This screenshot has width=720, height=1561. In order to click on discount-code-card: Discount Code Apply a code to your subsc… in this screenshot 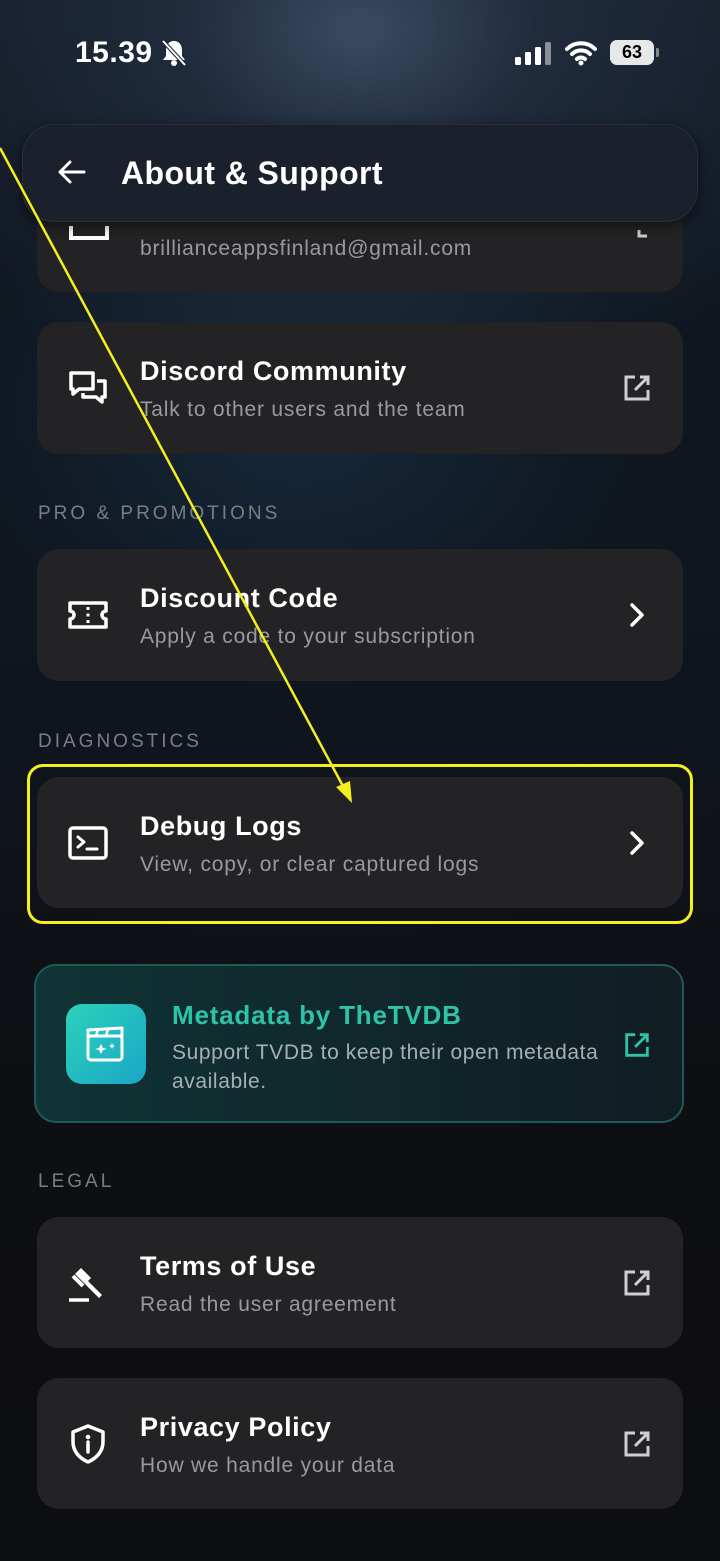, I will do `click(360, 615)`.